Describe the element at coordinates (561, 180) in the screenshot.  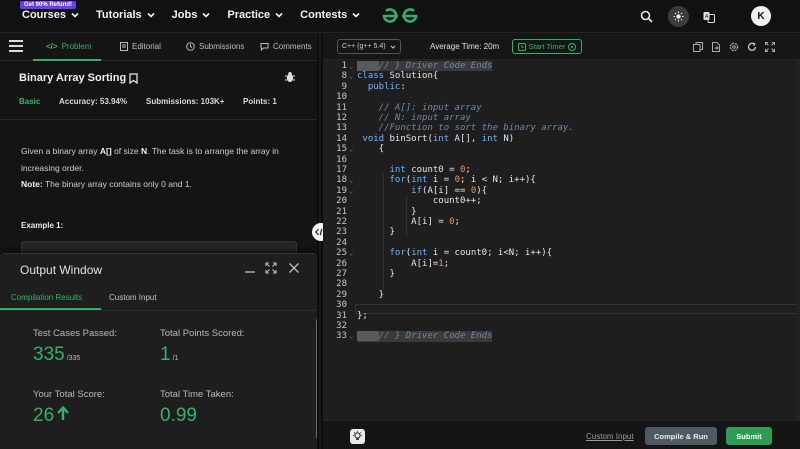
I see `code-line: 18 ⌄ for(int i = 0; i < N; i++){` at that location.